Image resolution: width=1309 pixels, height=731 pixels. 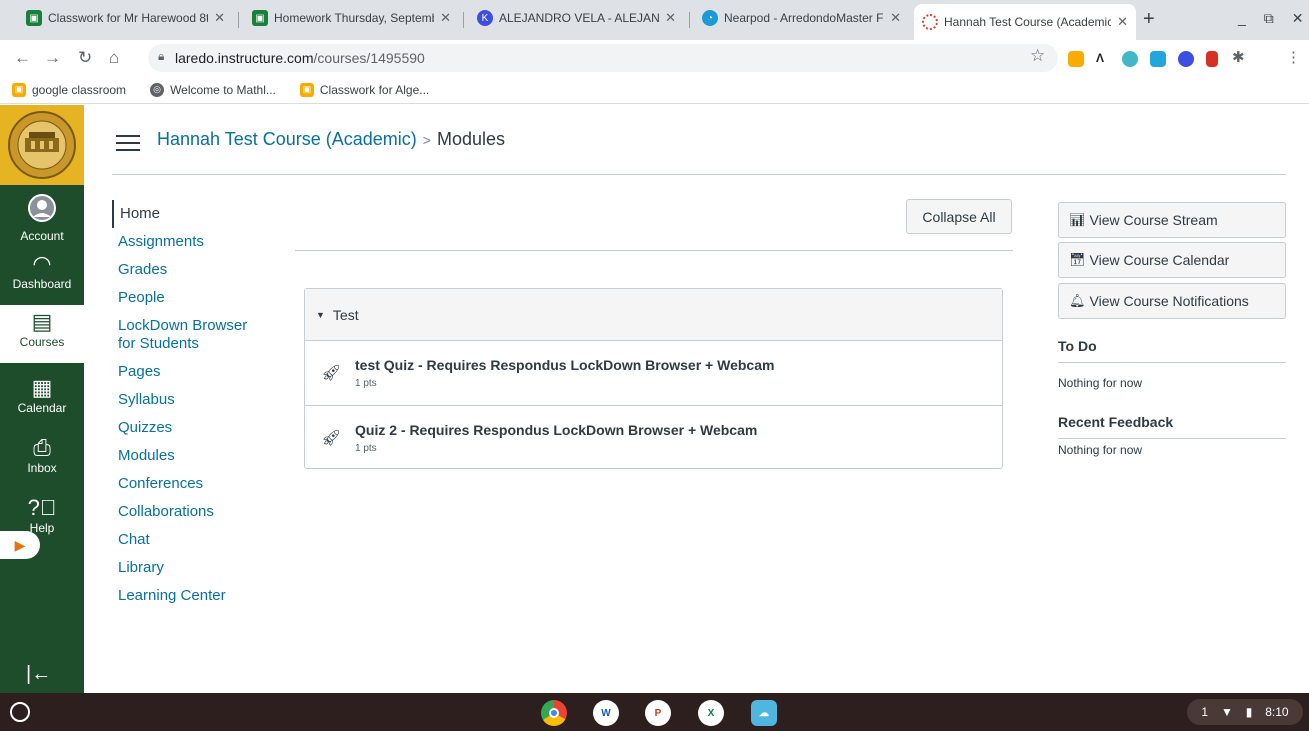 What do you see at coordinates (20, 712) in the screenshot?
I see `launcher-icon` at bounding box center [20, 712].